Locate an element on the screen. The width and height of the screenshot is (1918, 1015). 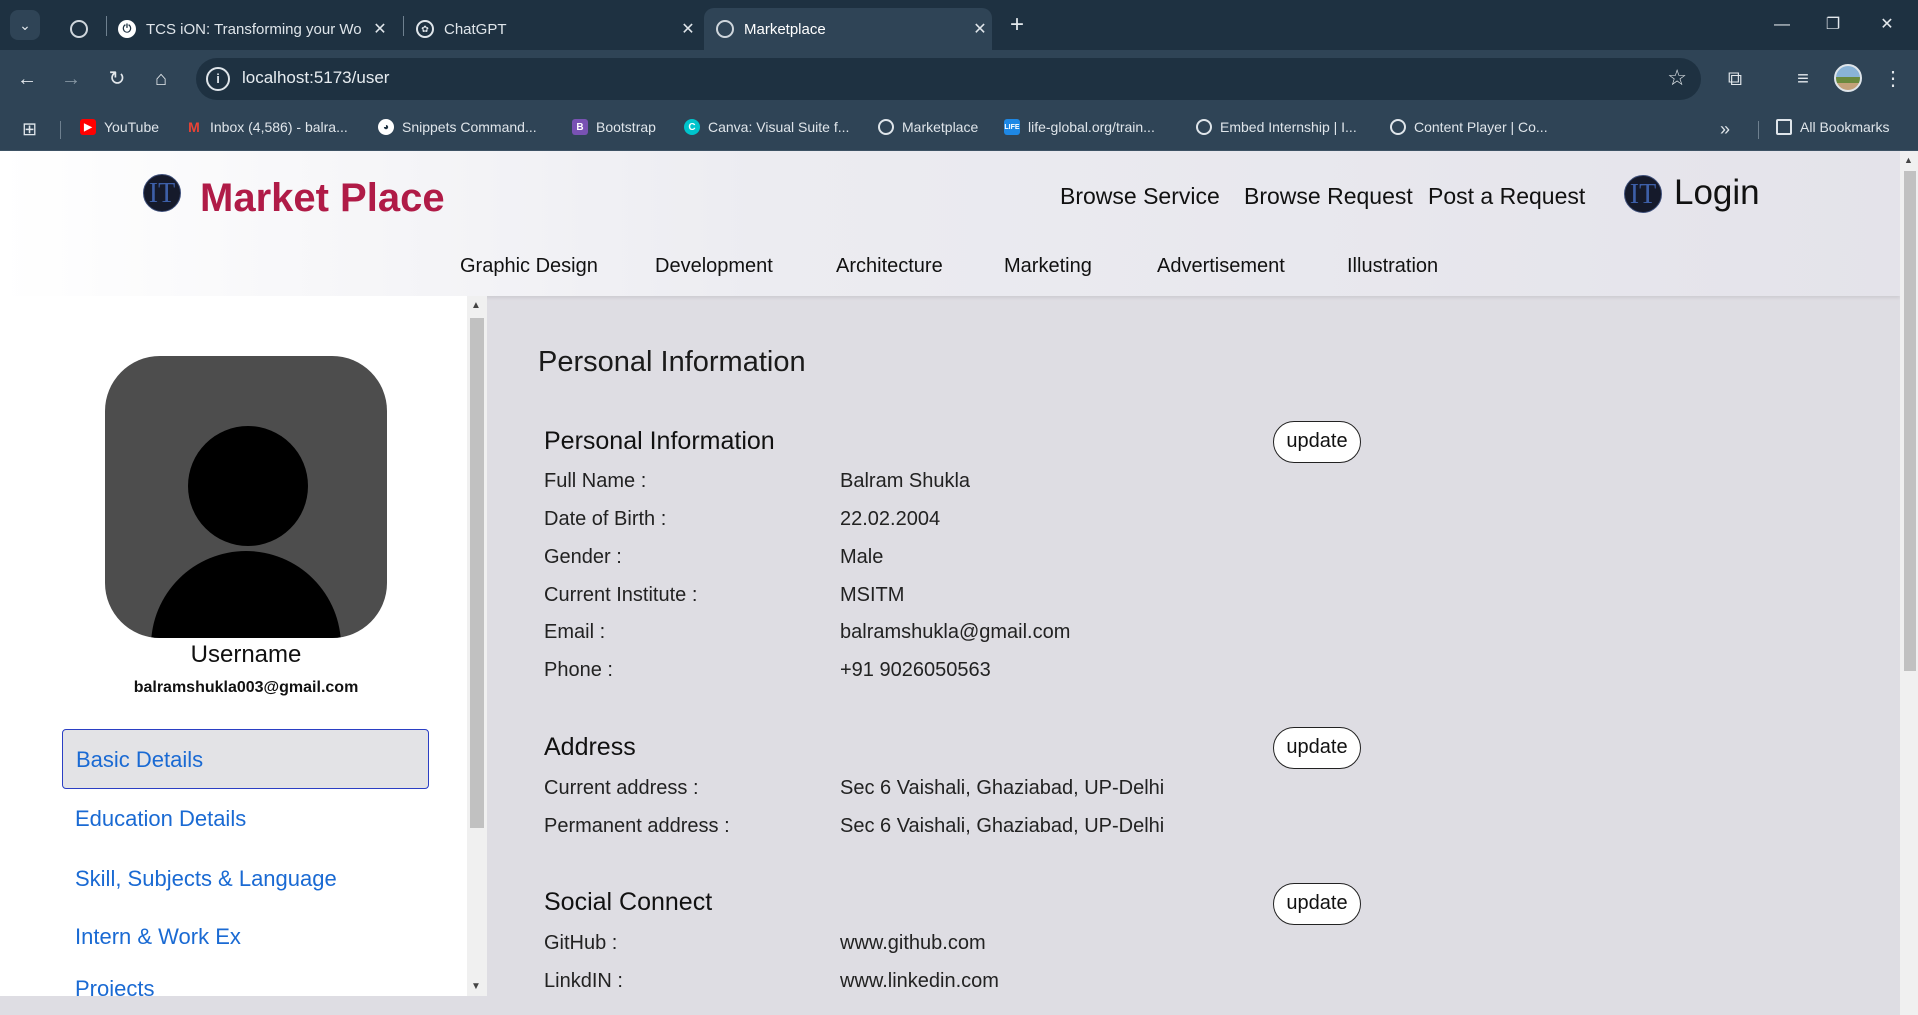
plus-icon: + is located at coordinates (1016, 24).